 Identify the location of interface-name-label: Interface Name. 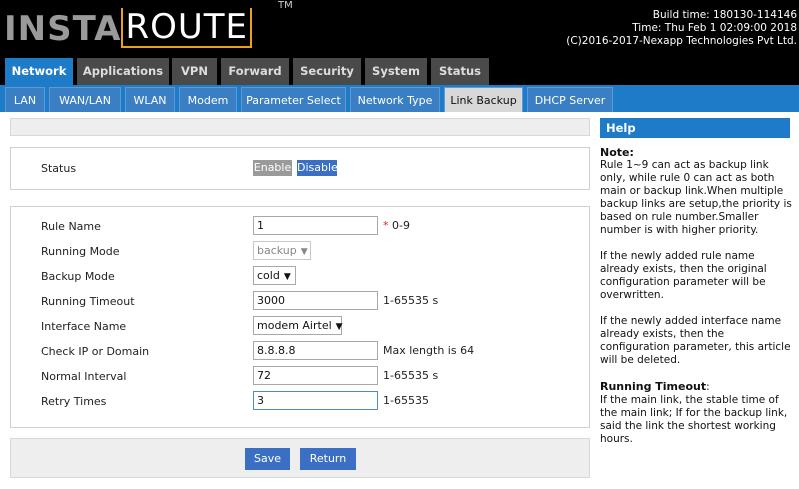
(84, 326).